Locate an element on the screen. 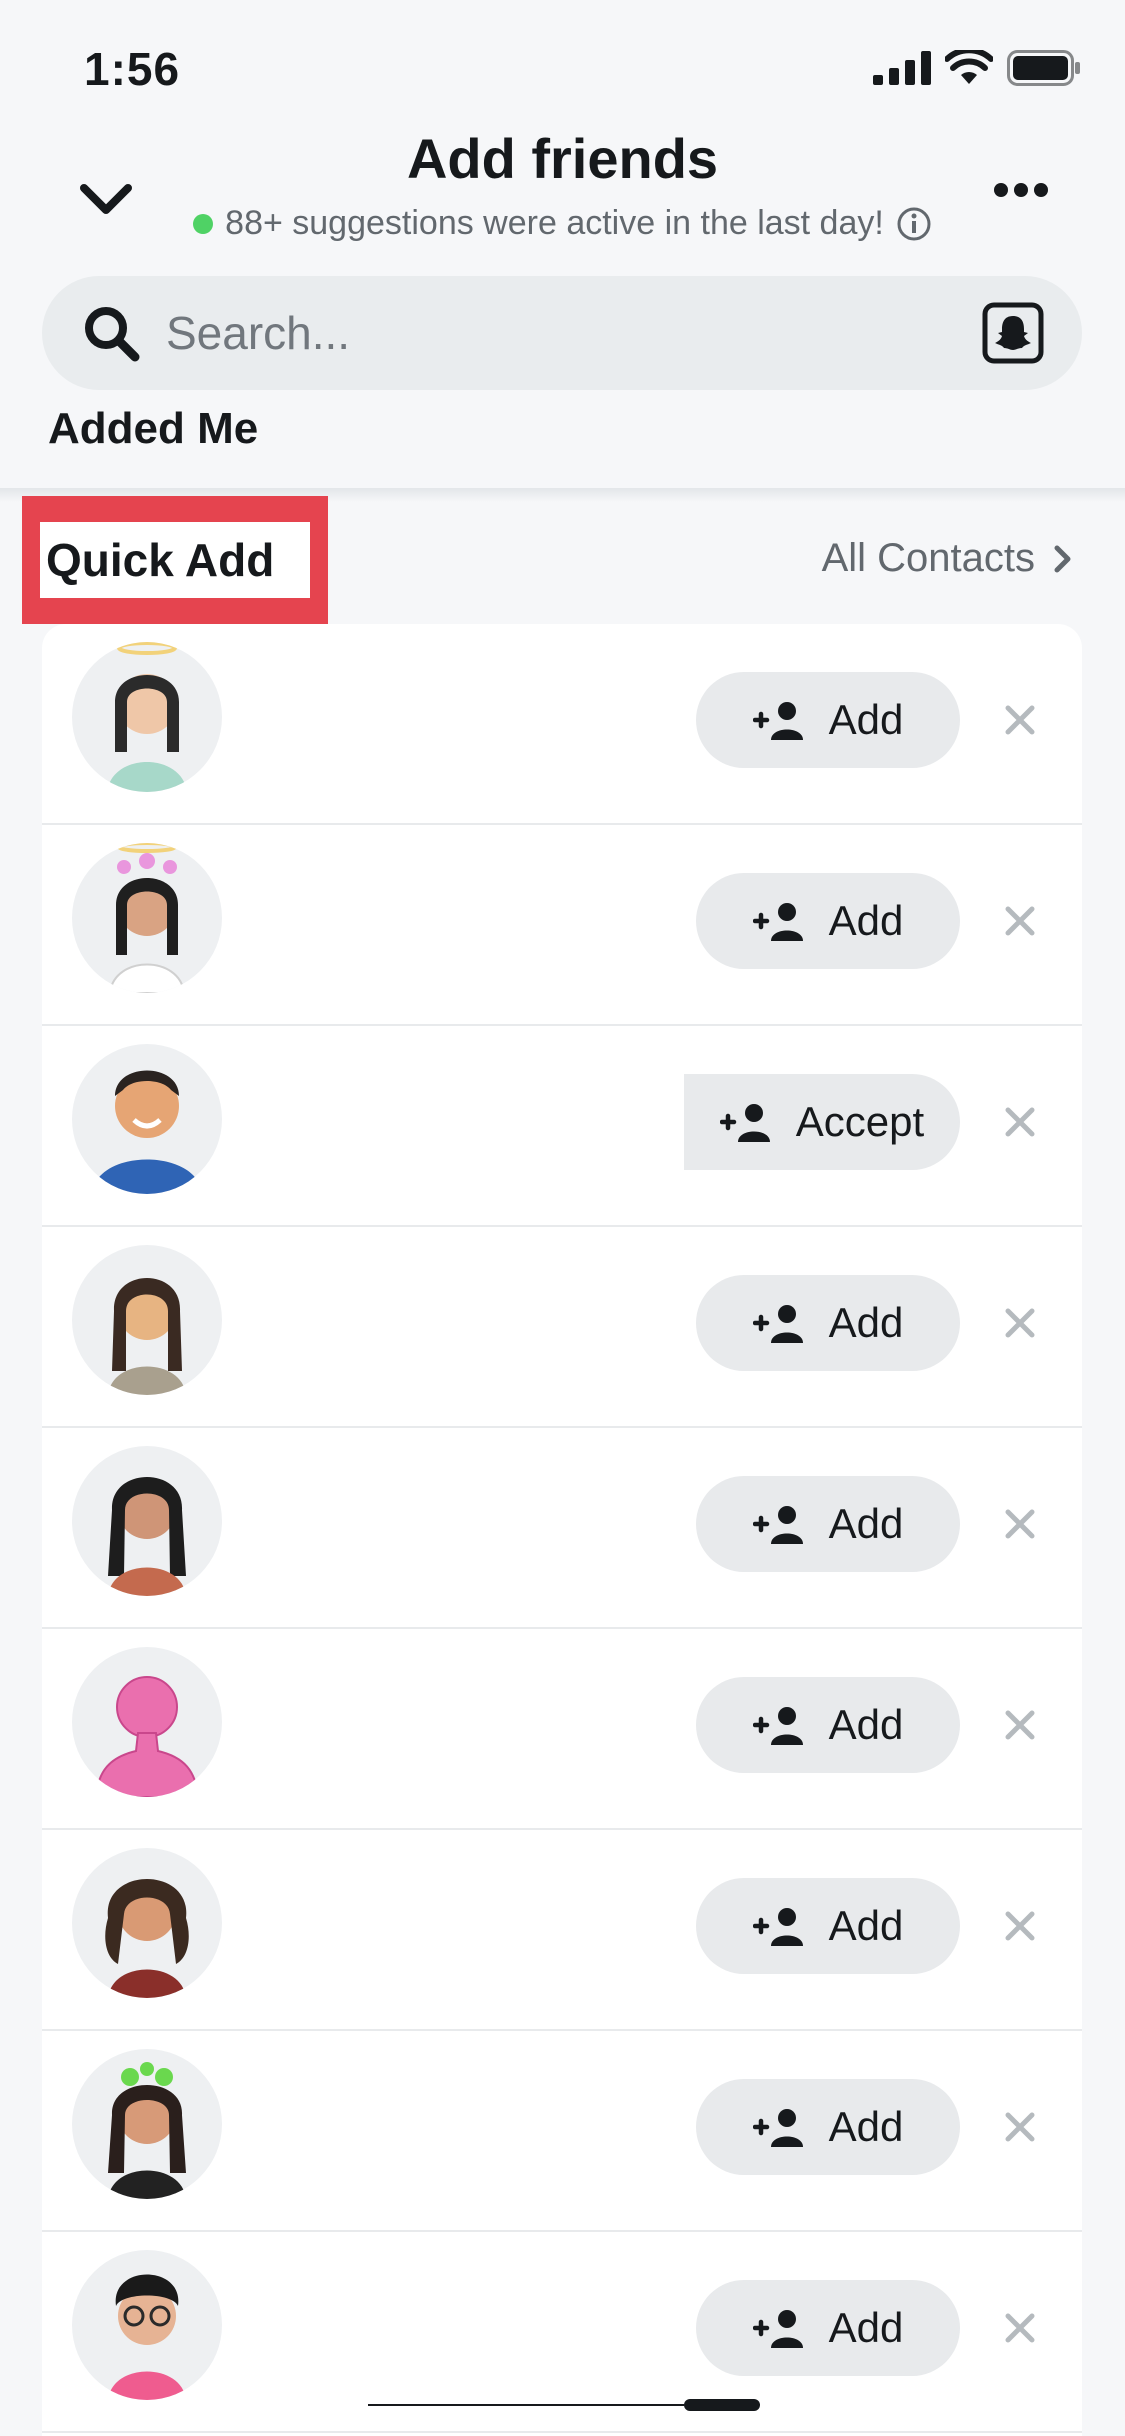  accept-button-label: Accept is located at coordinates (860, 1121).